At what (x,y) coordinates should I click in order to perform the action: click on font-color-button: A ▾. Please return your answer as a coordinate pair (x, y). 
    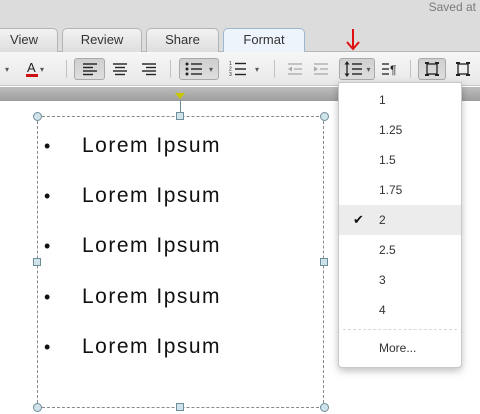
    Looking at the image, I should click on (34, 69).